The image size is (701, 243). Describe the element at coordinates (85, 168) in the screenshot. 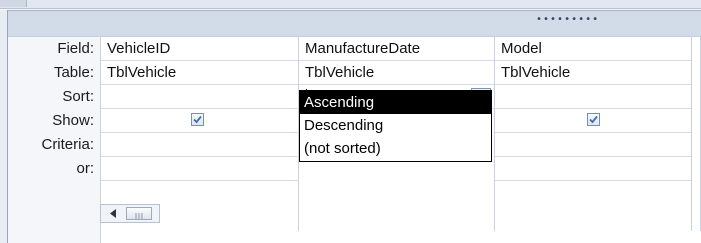

I see `row-label-or: or:` at that location.